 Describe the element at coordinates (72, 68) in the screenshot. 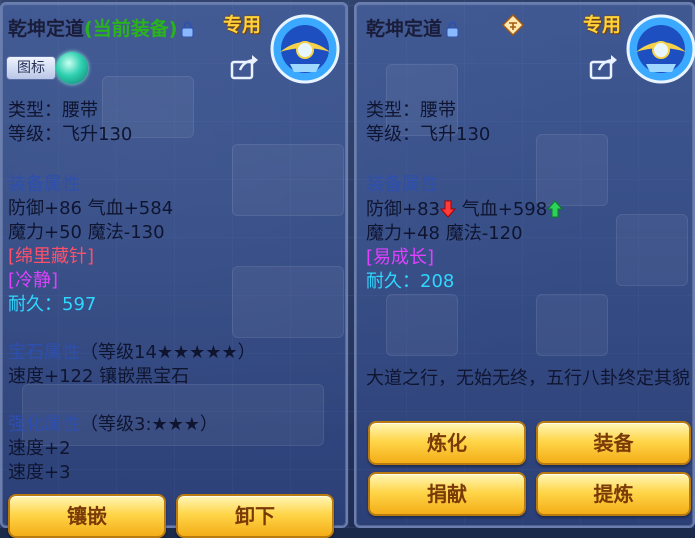

I see `toggle-knob-icon` at that location.